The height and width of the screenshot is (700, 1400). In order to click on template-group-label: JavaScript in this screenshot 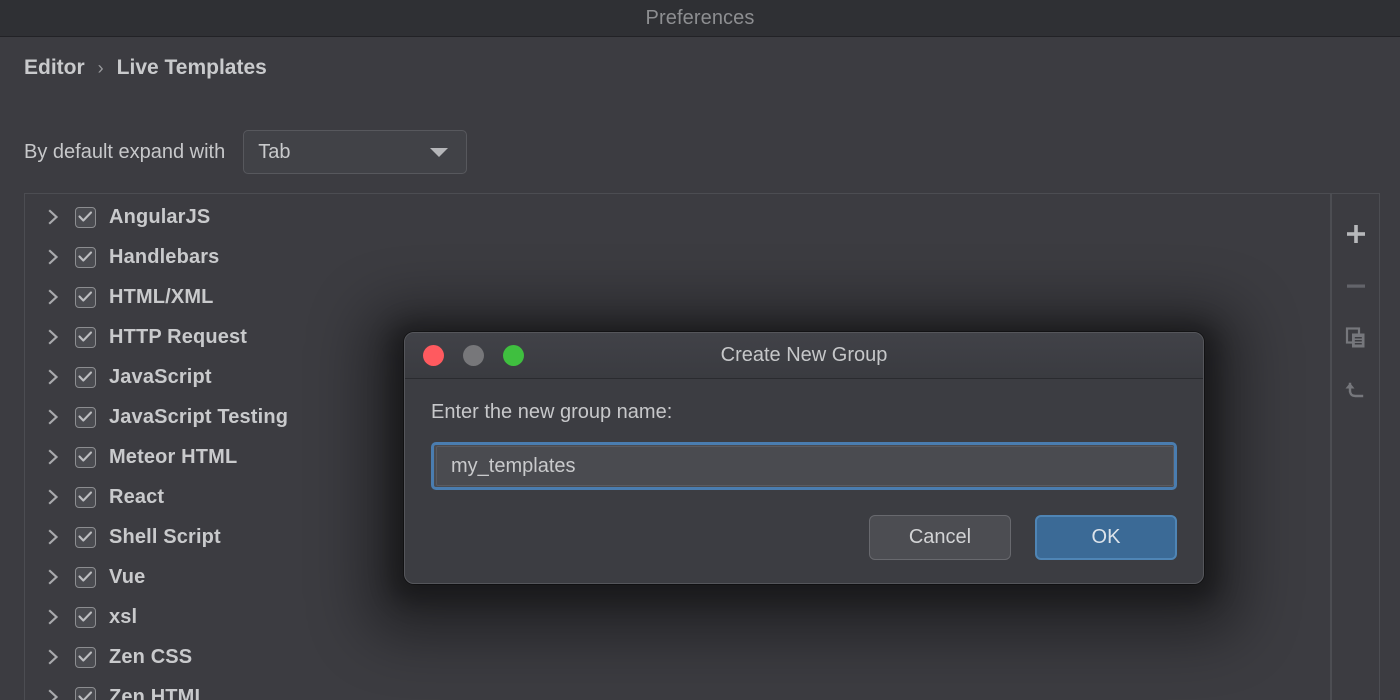, I will do `click(160, 376)`.